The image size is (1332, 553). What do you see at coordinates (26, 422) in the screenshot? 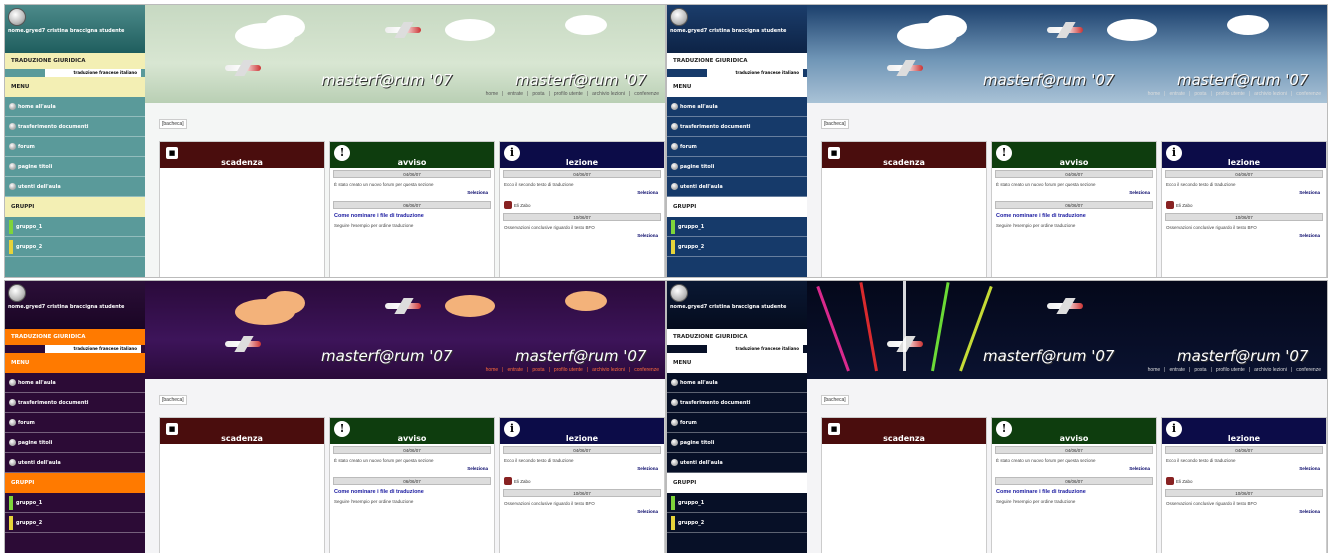
I see `sidebar-item-label: forum` at bounding box center [26, 422].